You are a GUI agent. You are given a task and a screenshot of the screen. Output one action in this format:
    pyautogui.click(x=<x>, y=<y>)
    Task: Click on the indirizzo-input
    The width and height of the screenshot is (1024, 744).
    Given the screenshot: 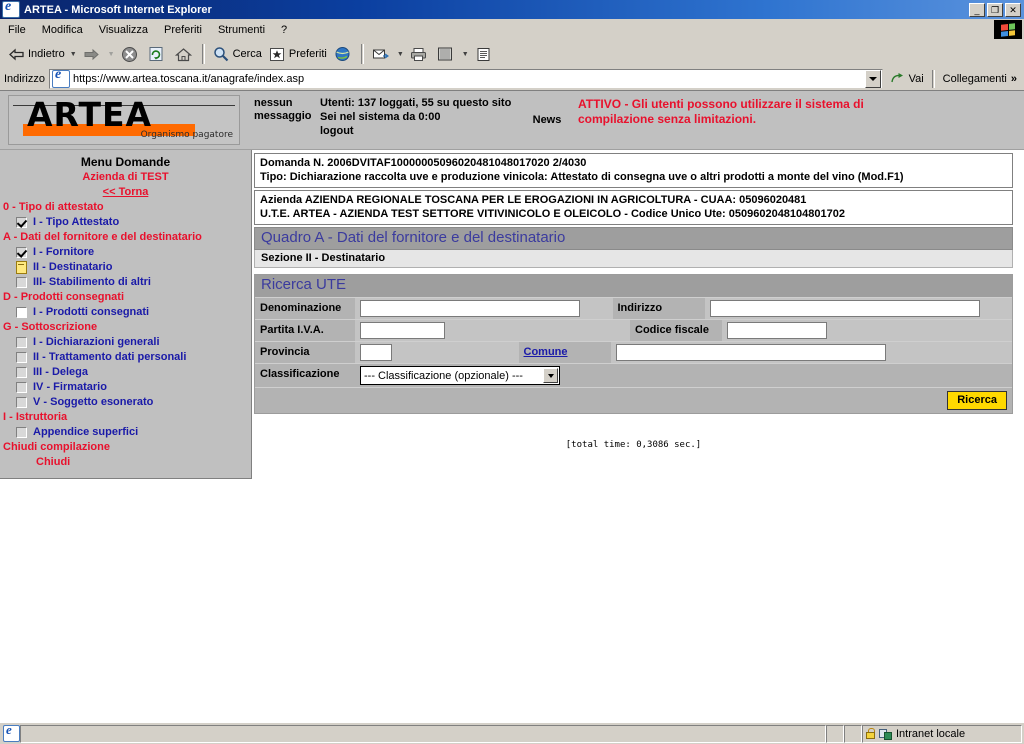 What is the action you would take?
    pyautogui.click(x=844, y=308)
    